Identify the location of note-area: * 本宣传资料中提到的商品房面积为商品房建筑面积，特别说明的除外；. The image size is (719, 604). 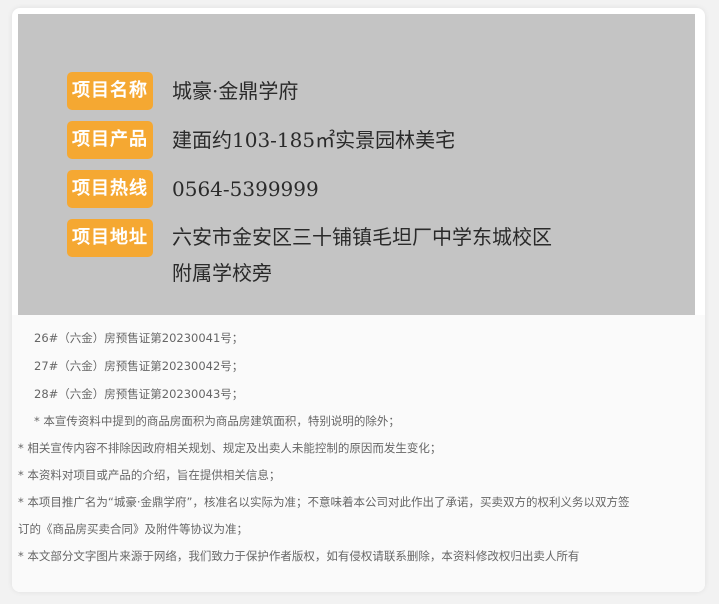
(217, 421).